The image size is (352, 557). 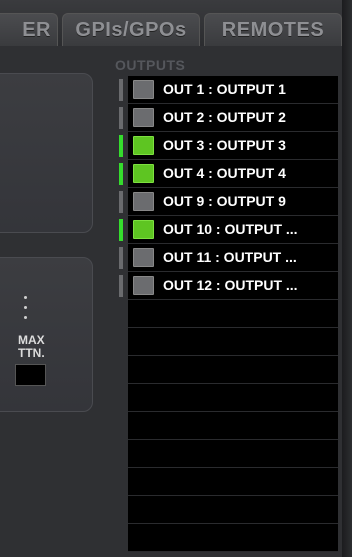 I want to click on tab-label: GPIs/GPOs, so click(x=131, y=29).